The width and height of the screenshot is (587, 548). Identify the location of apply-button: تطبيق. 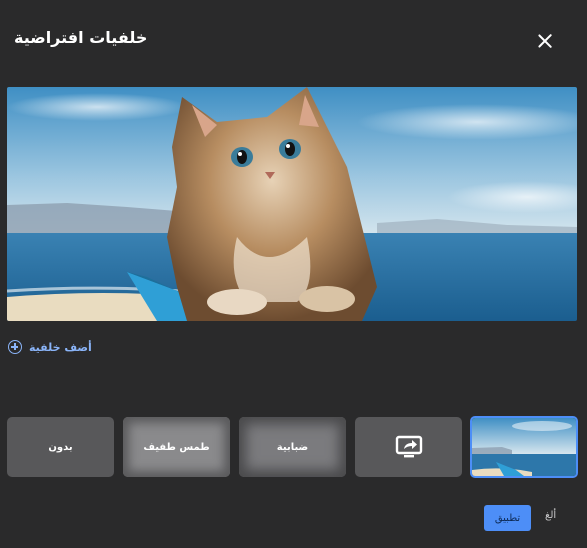
(507, 518).